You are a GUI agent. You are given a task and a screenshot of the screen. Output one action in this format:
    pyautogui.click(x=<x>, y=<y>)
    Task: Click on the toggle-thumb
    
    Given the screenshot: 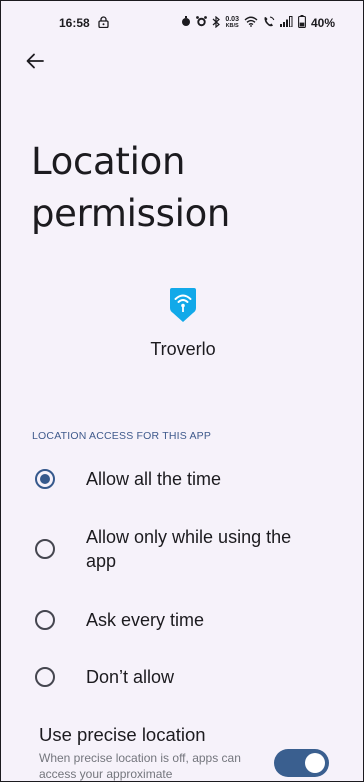 What is the action you would take?
    pyautogui.click(x=315, y=763)
    